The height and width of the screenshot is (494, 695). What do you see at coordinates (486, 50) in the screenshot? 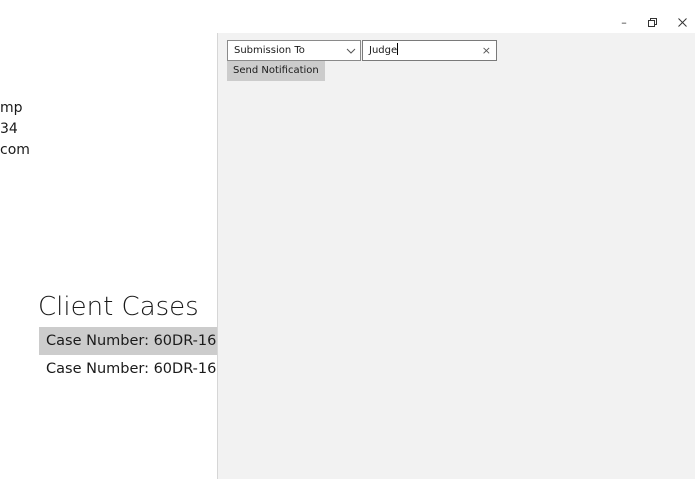
I see `clear-icon: ×` at bounding box center [486, 50].